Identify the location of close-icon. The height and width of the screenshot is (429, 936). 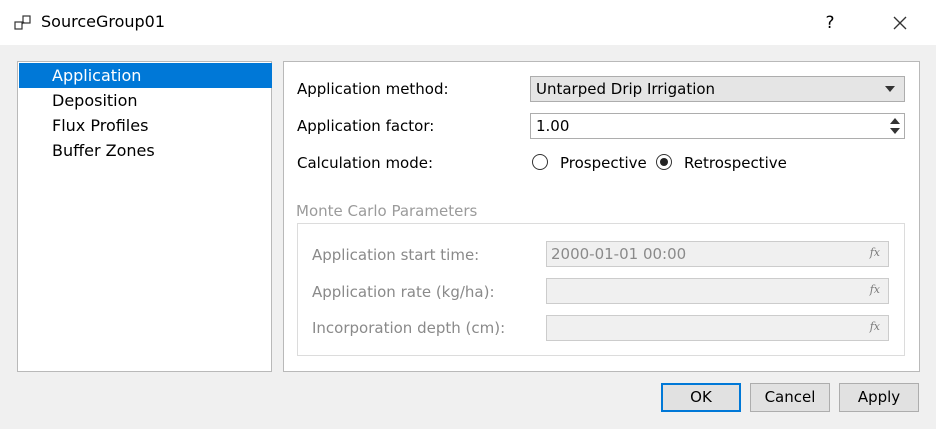
(900, 23).